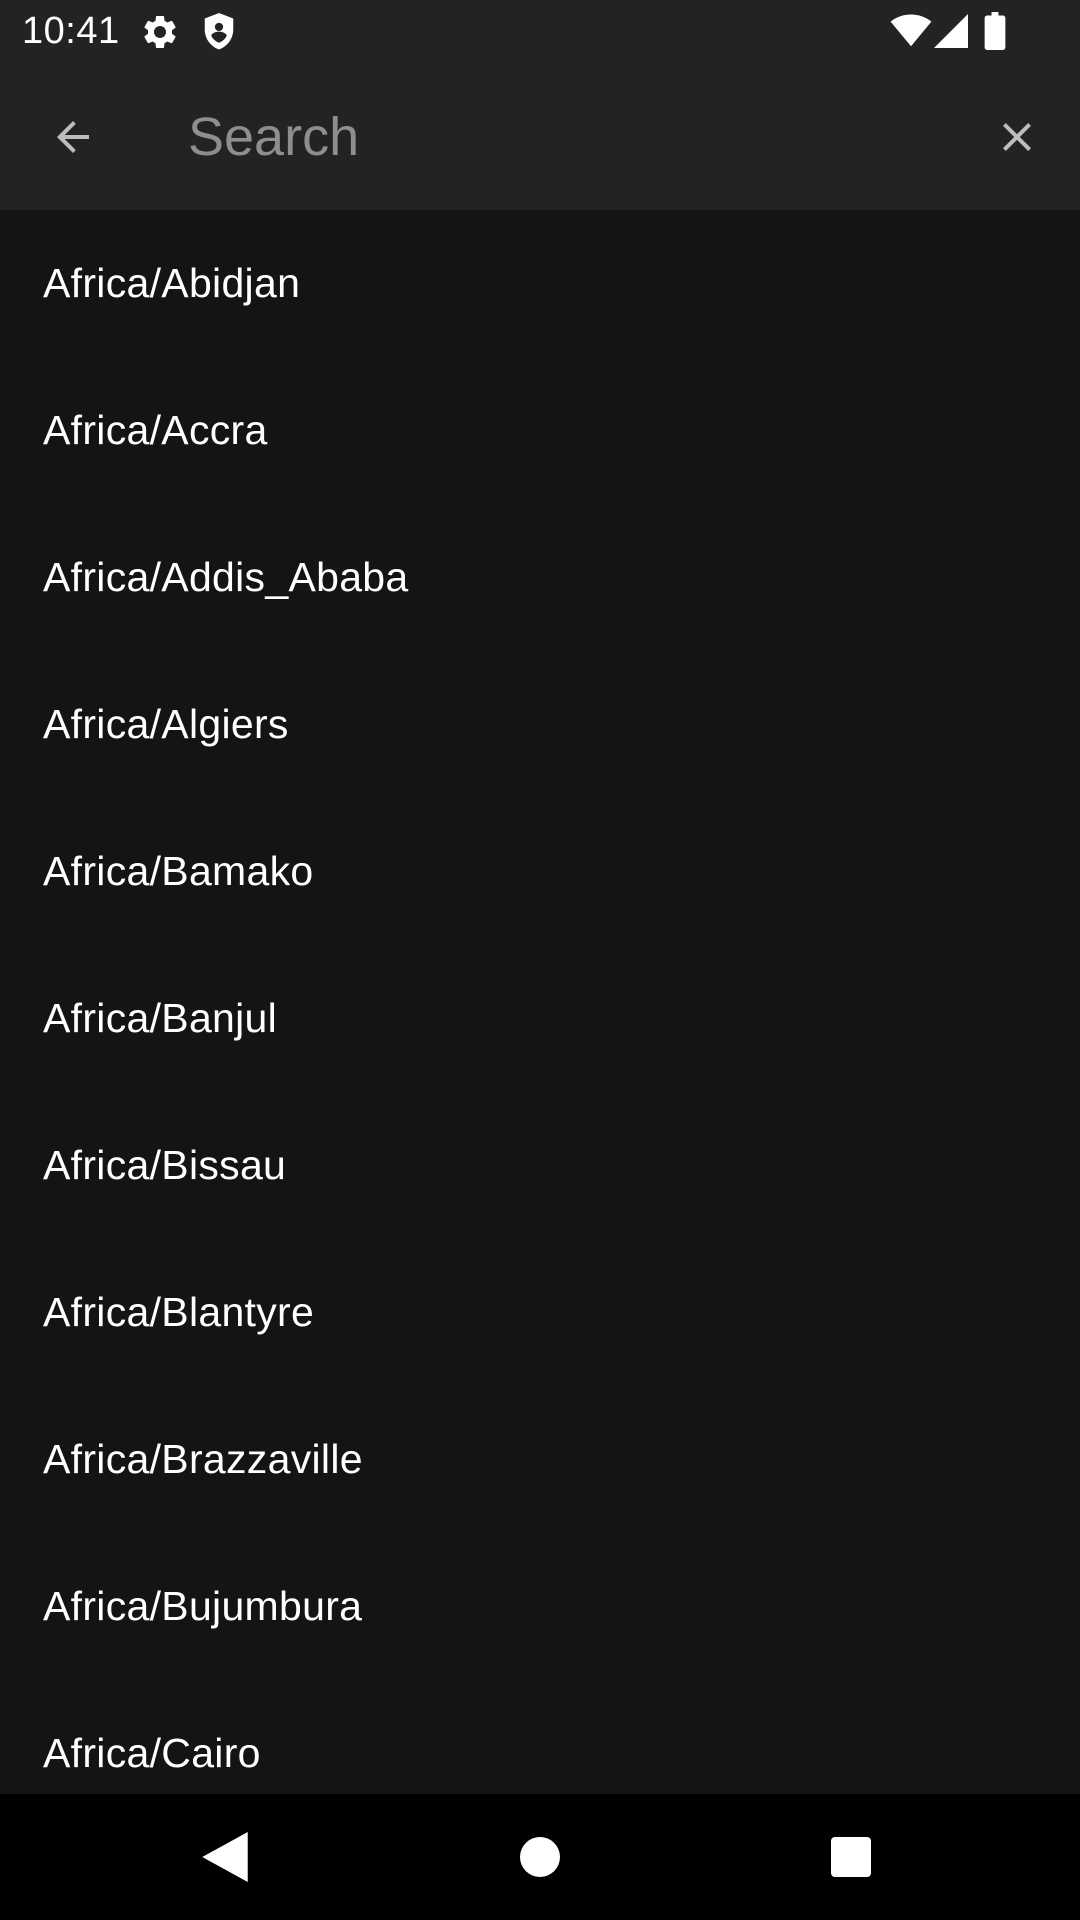 The height and width of the screenshot is (1920, 1080). I want to click on arrow-back-icon, so click(73, 137).